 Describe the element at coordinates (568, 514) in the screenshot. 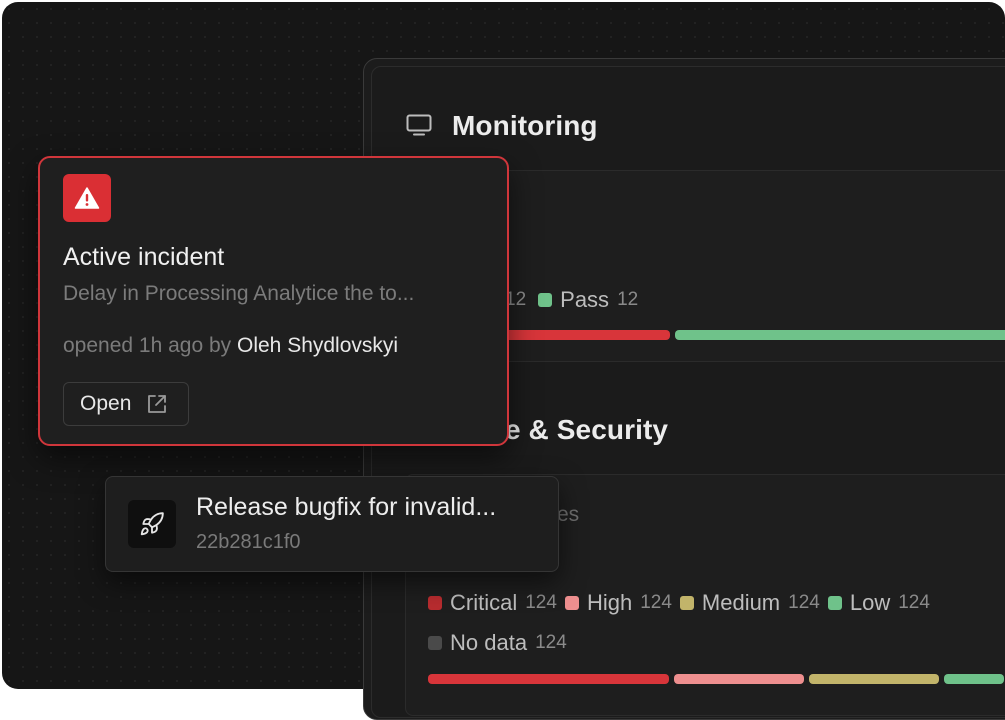

I see `vulnerability-subtitle: es` at that location.